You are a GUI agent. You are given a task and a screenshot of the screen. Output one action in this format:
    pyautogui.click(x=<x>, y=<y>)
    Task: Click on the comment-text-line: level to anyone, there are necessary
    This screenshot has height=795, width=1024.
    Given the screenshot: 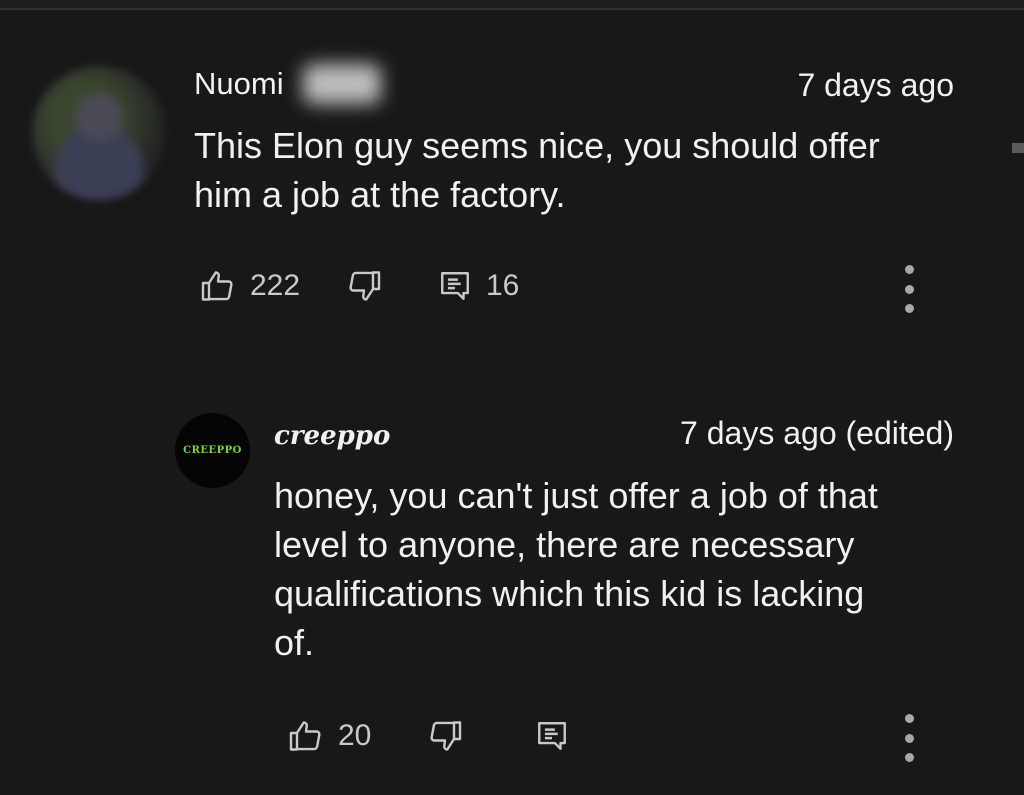 What is the action you would take?
    pyautogui.click(x=564, y=544)
    